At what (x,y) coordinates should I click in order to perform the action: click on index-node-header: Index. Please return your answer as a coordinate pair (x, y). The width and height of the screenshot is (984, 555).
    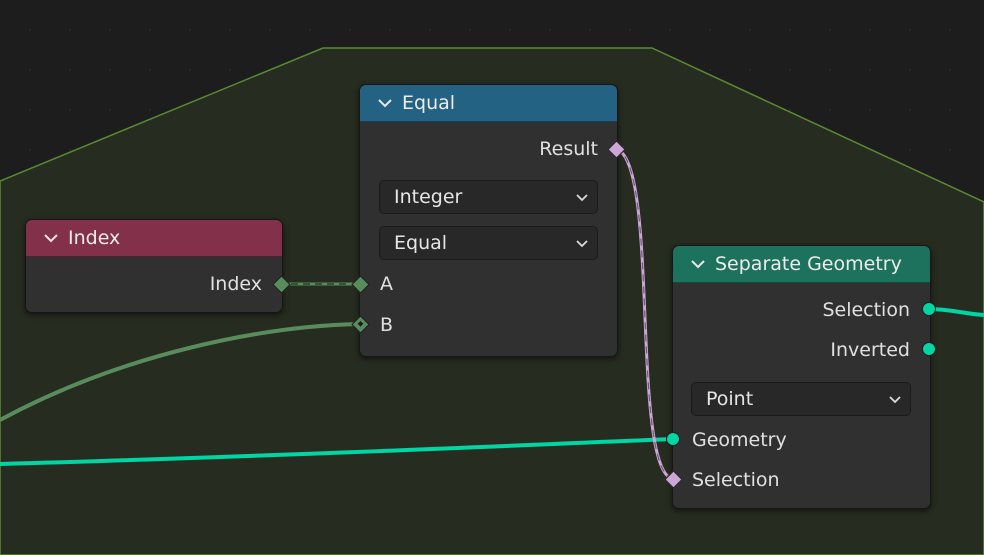
    Looking at the image, I should click on (154, 238).